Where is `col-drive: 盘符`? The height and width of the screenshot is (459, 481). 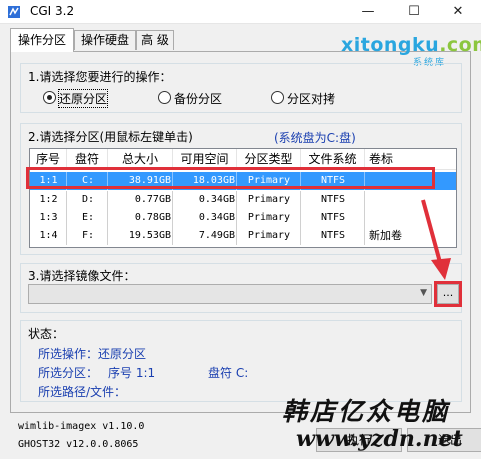
col-drive: 盘符 is located at coordinates (87, 159).